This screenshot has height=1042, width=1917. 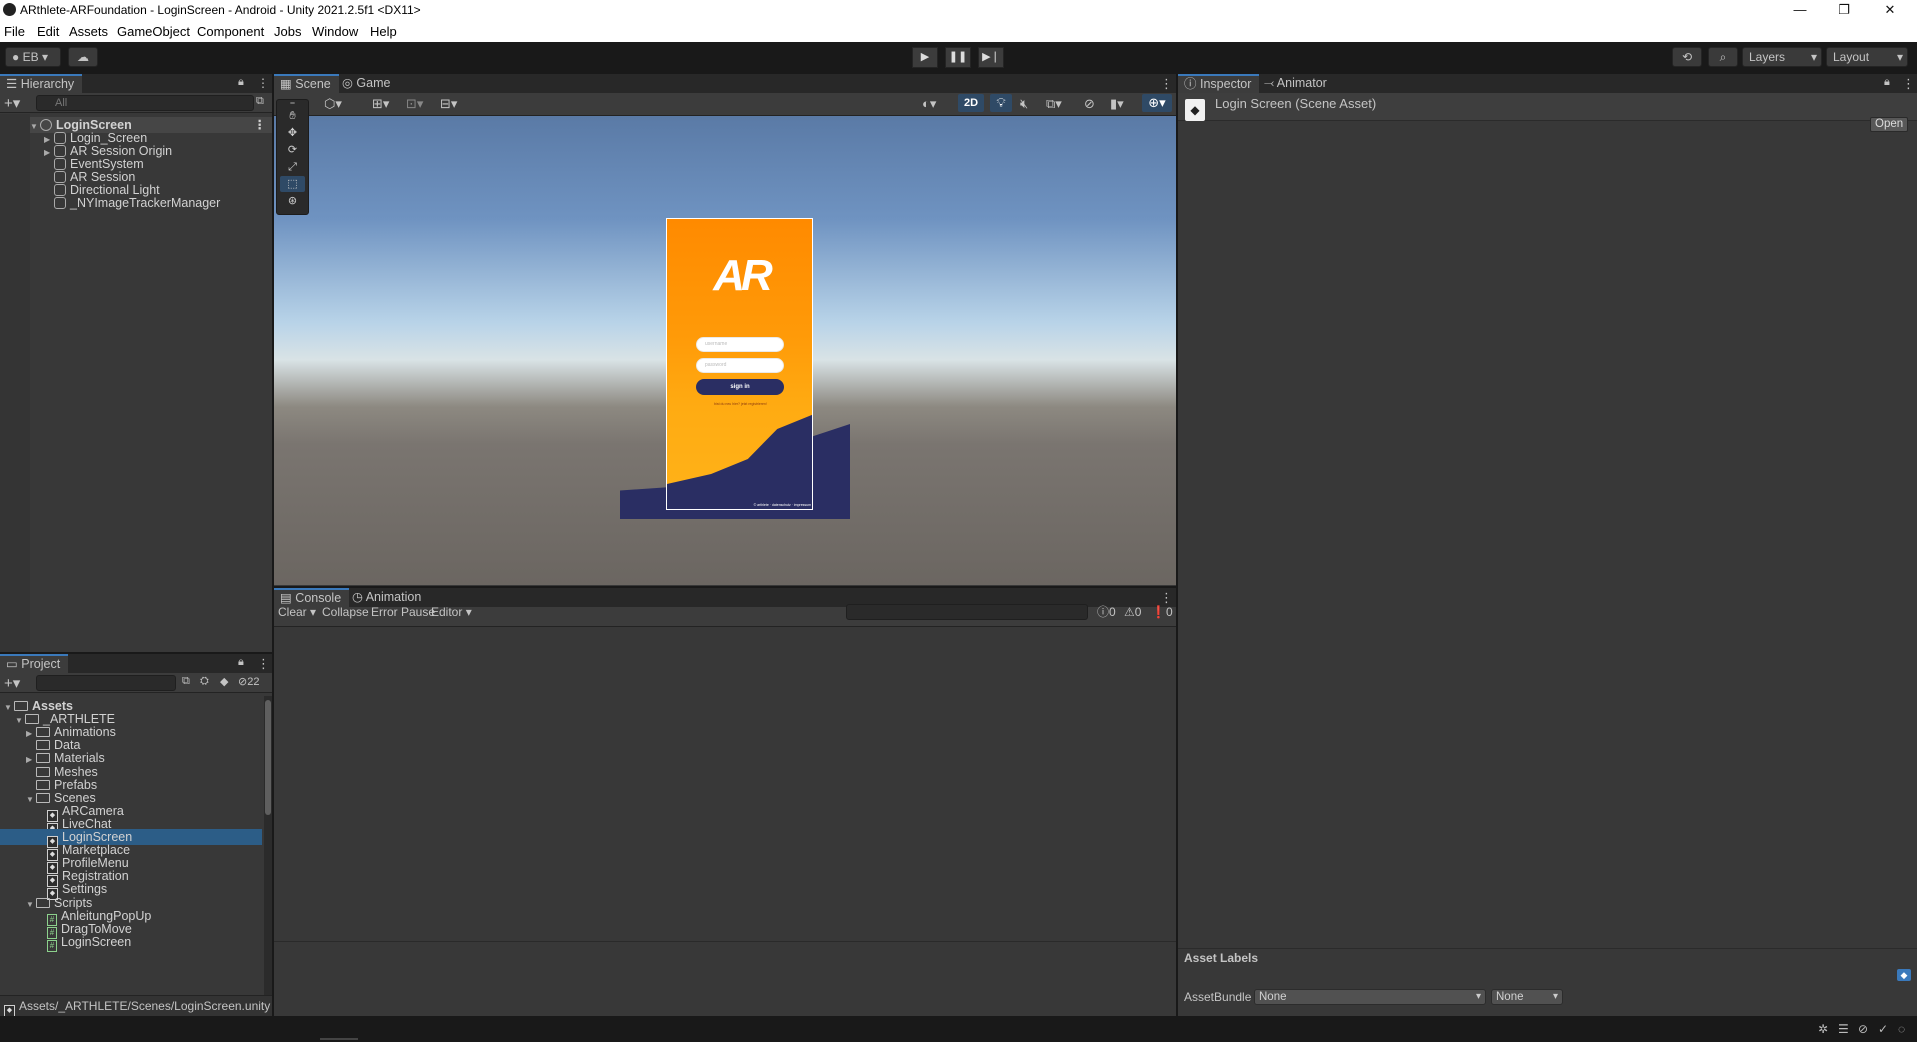 I want to click on open-button: Open, so click(x=1889, y=124).